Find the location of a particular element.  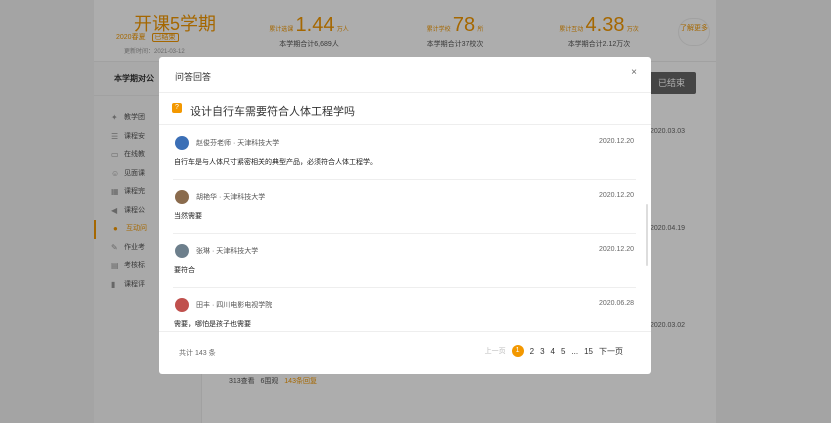

question-text: 设计自行车需要符合人体工程学吗 is located at coordinates (272, 112).